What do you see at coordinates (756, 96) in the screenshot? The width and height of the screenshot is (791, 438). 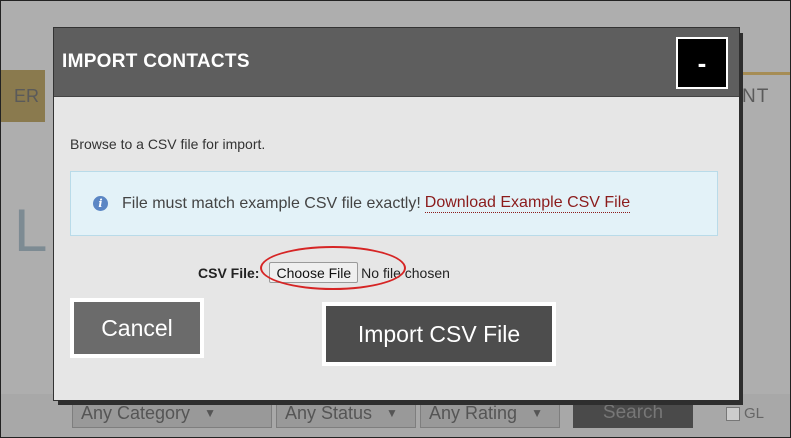 I see `background-nav-text: NT` at bounding box center [756, 96].